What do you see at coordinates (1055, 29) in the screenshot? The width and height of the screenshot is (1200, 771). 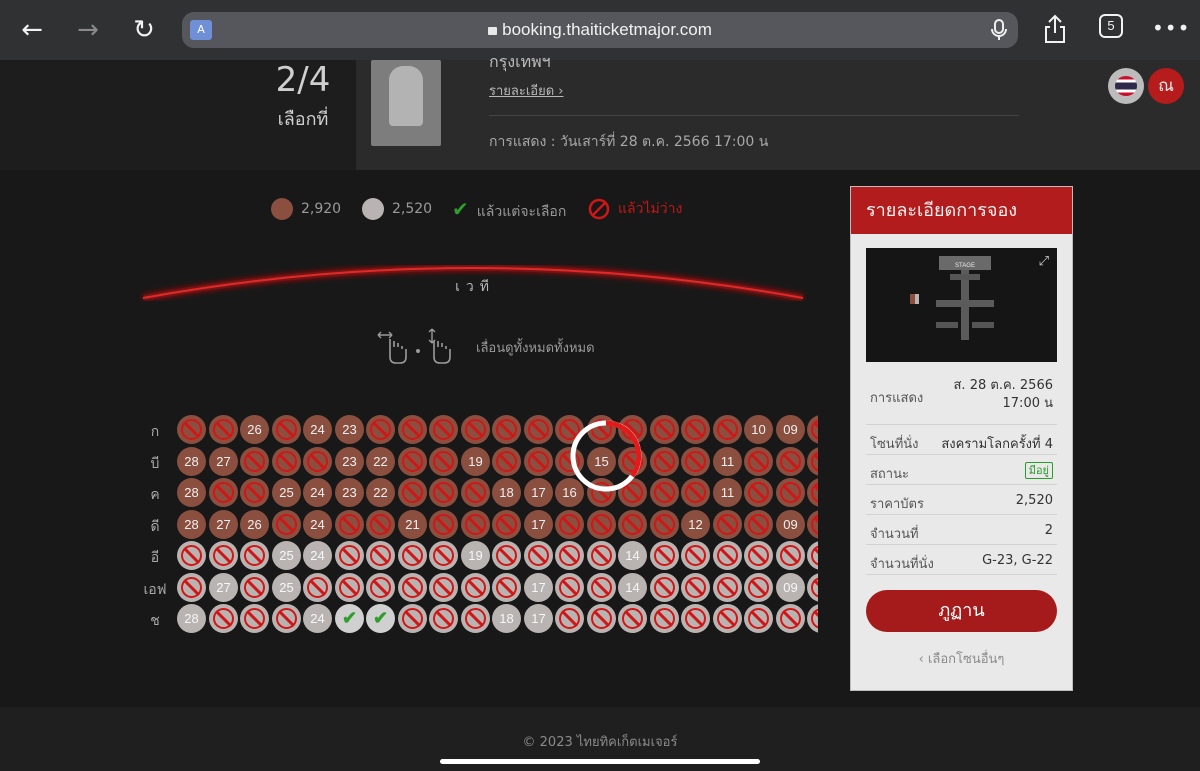 I see `share-icon` at bounding box center [1055, 29].